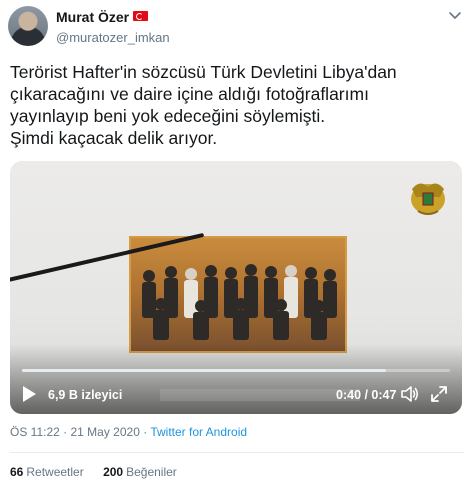 The image size is (474, 488). I want to click on expand-icon, so click(439, 394).